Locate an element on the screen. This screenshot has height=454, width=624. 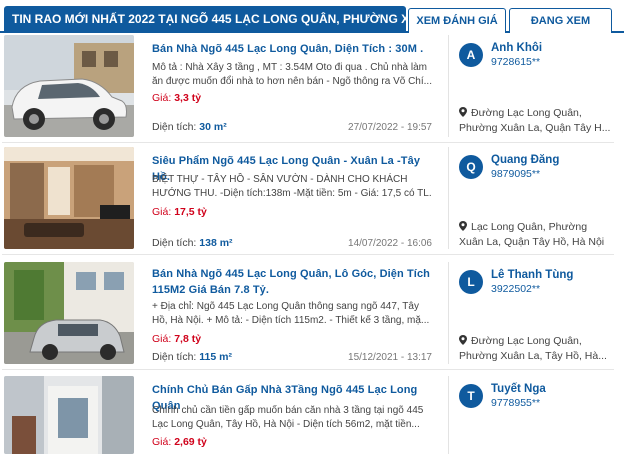
listing-area: Diện tích: 138 m² is located at coordinates (192, 243).